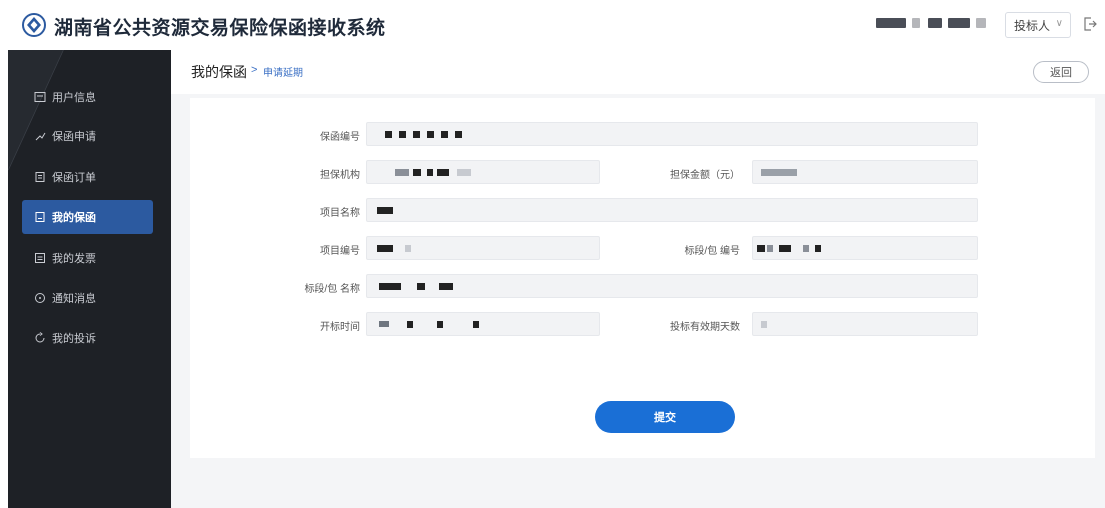 The height and width of the screenshot is (508, 1105). What do you see at coordinates (74, 98) in the screenshot?
I see `sidebar-item-label: 用户信息` at bounding box center [74, 98].